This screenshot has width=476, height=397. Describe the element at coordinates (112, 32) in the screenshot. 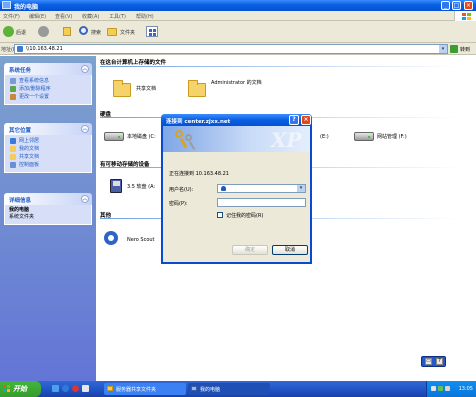

I see `folders-icon` at that location.